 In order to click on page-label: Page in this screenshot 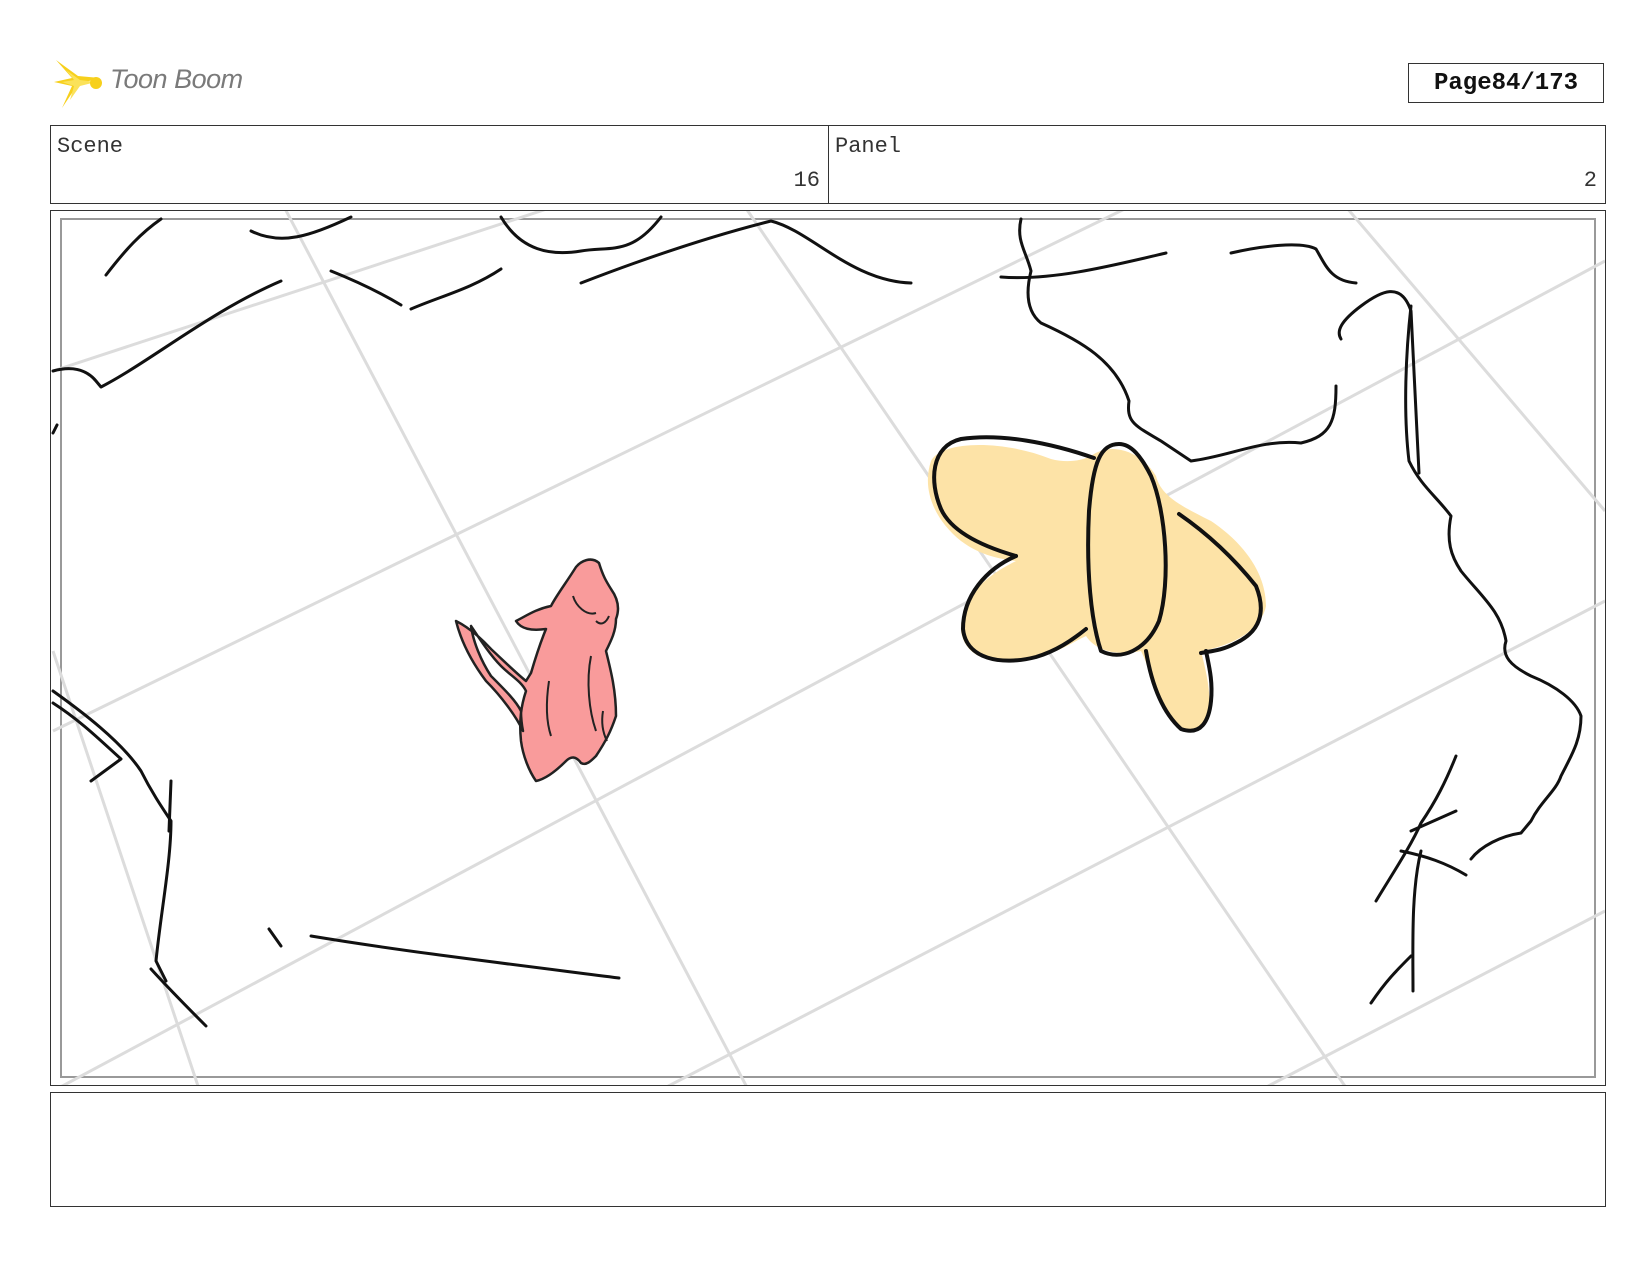, I will do `click(1462, 83)`.